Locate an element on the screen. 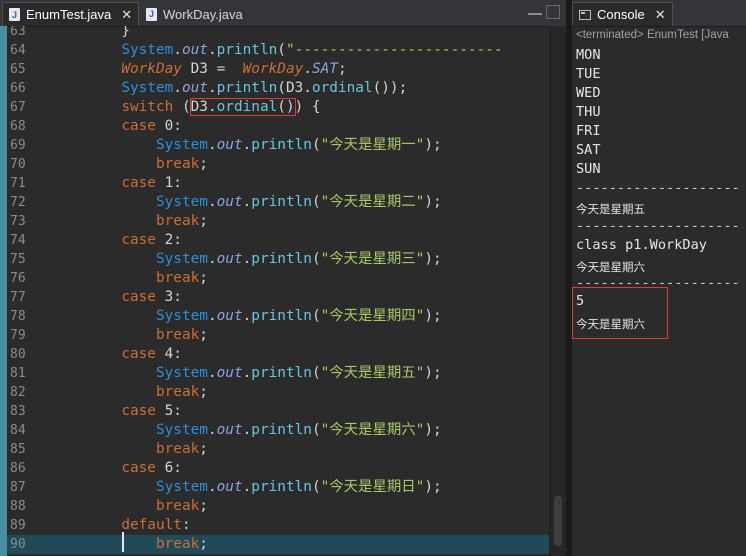  code-line: 89 default: is located at coordinates (278, 525).